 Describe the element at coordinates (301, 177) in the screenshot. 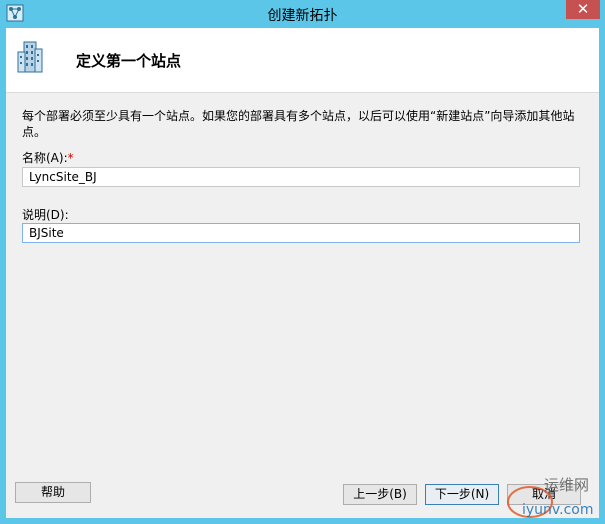

I see `name-input` at that location.